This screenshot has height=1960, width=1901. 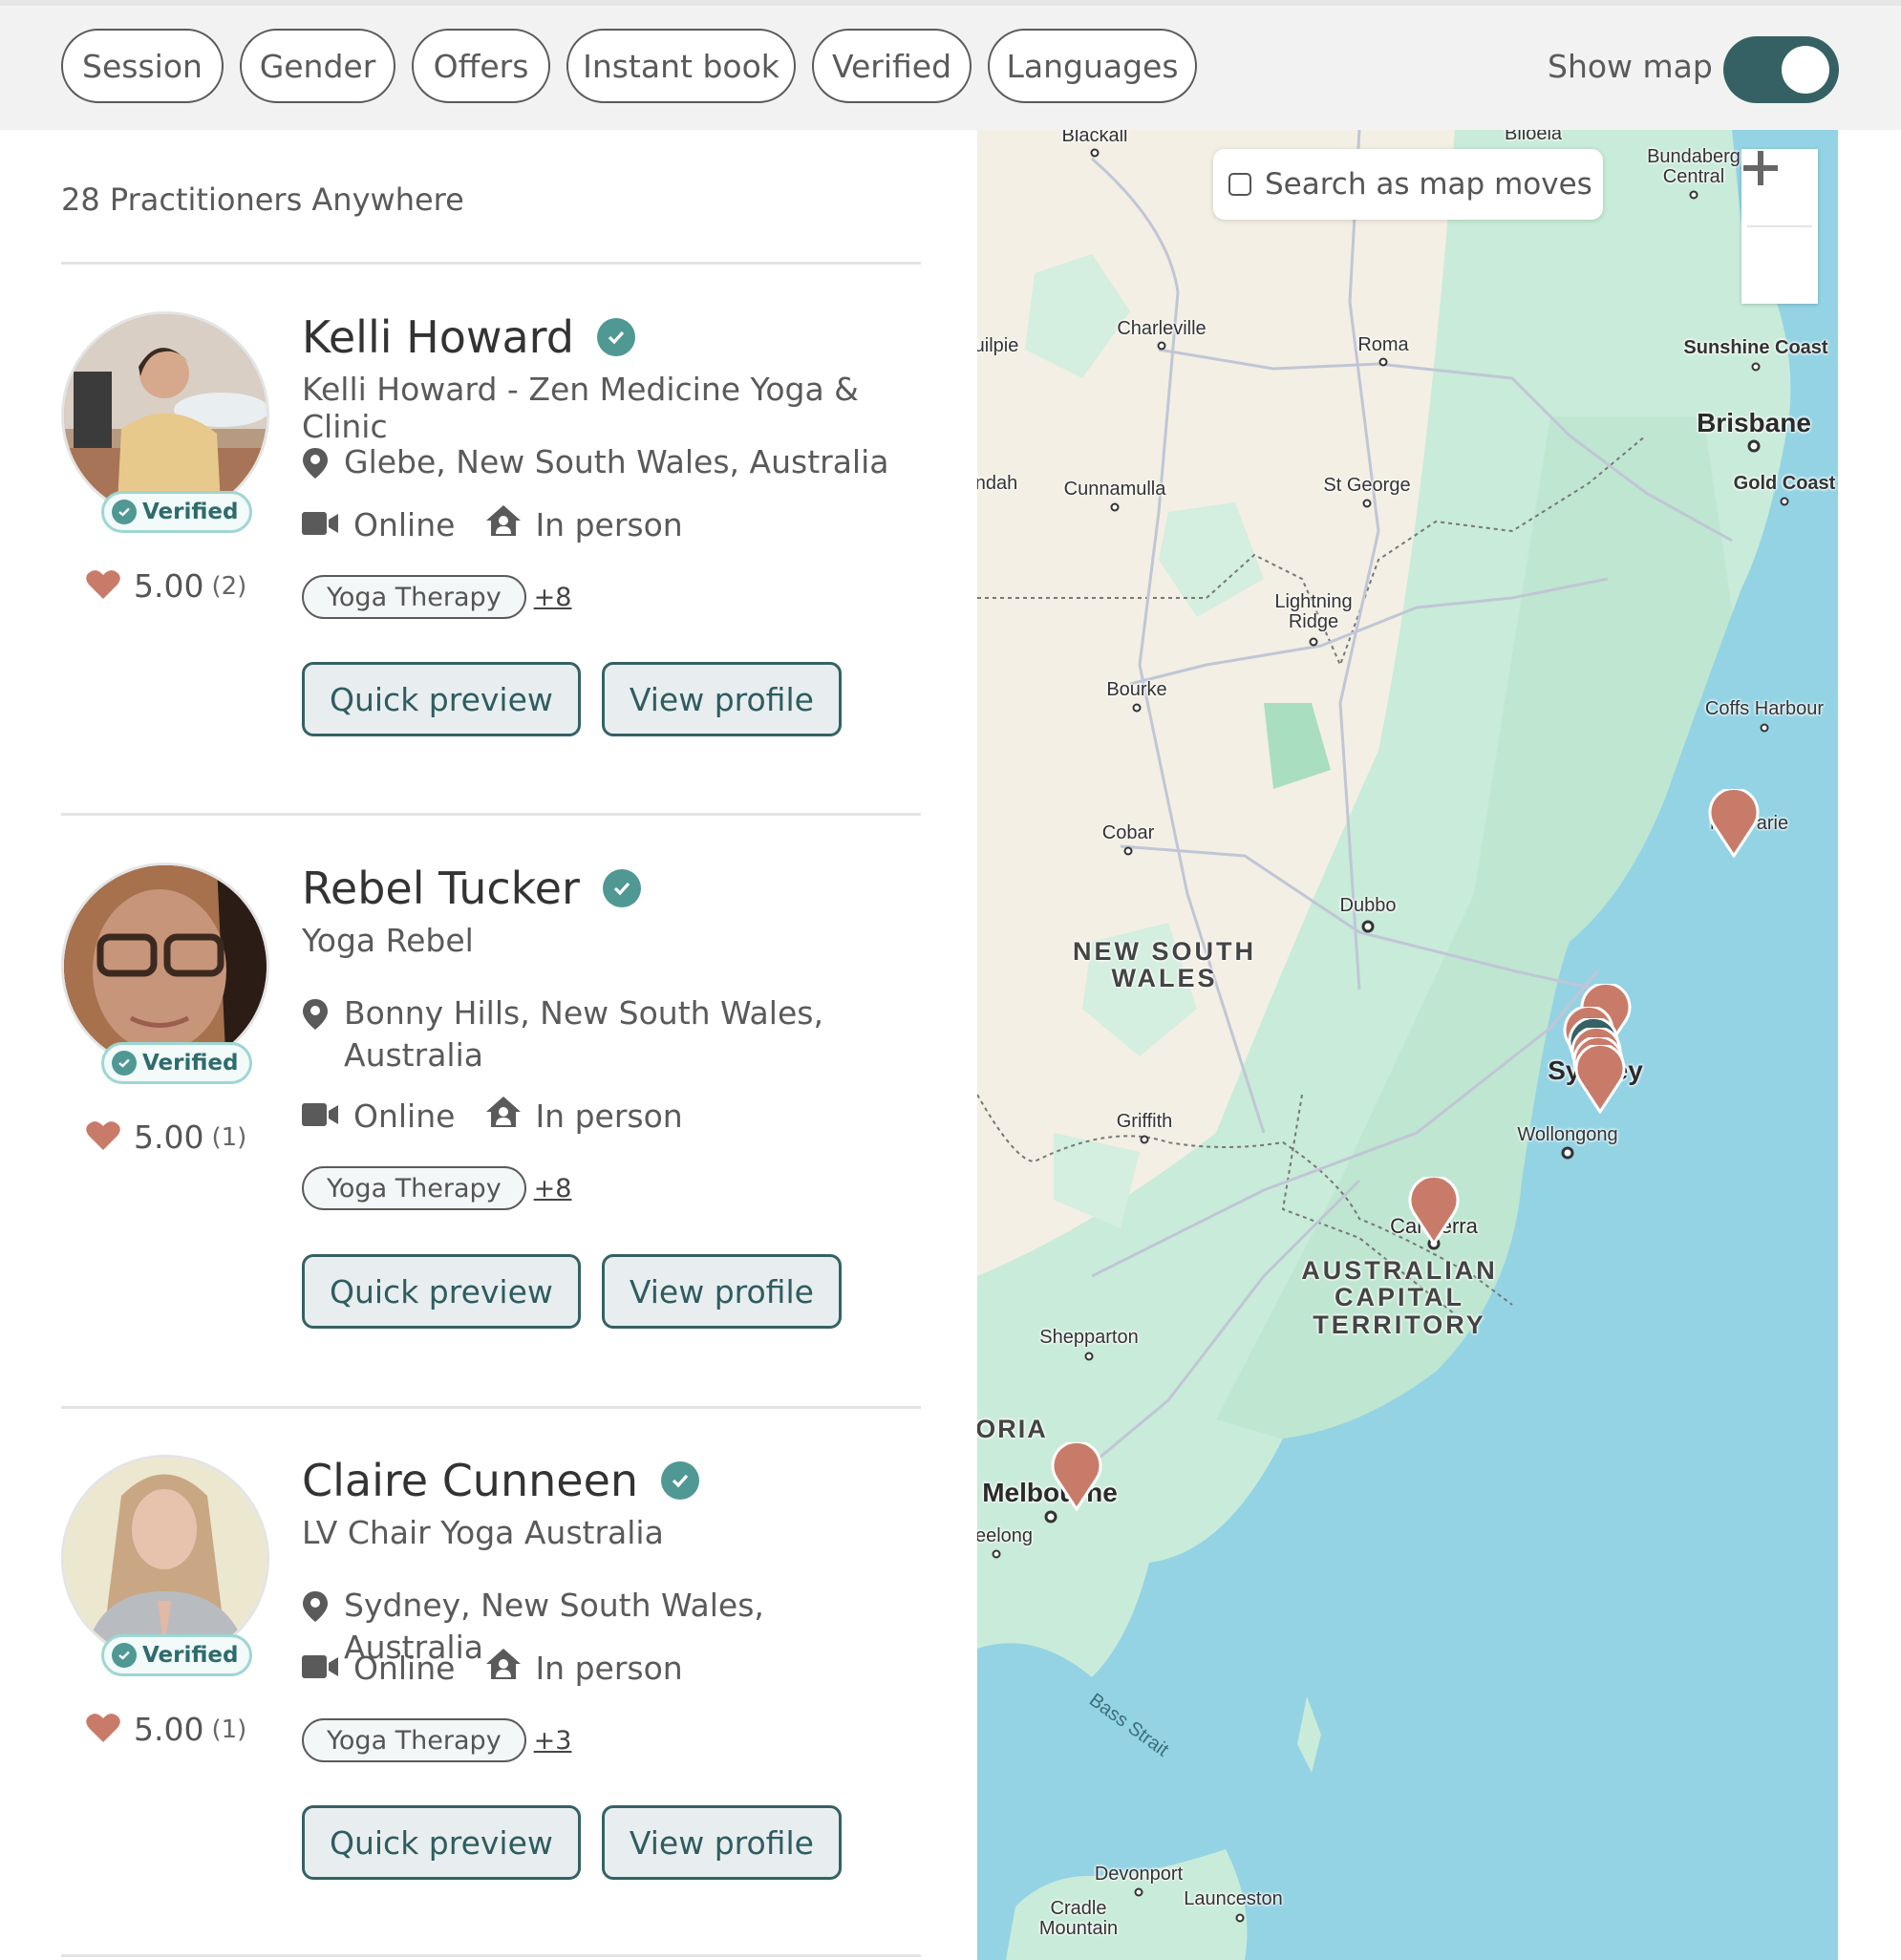 I want to click on review-count: (1), so click(x=229, y=1137).